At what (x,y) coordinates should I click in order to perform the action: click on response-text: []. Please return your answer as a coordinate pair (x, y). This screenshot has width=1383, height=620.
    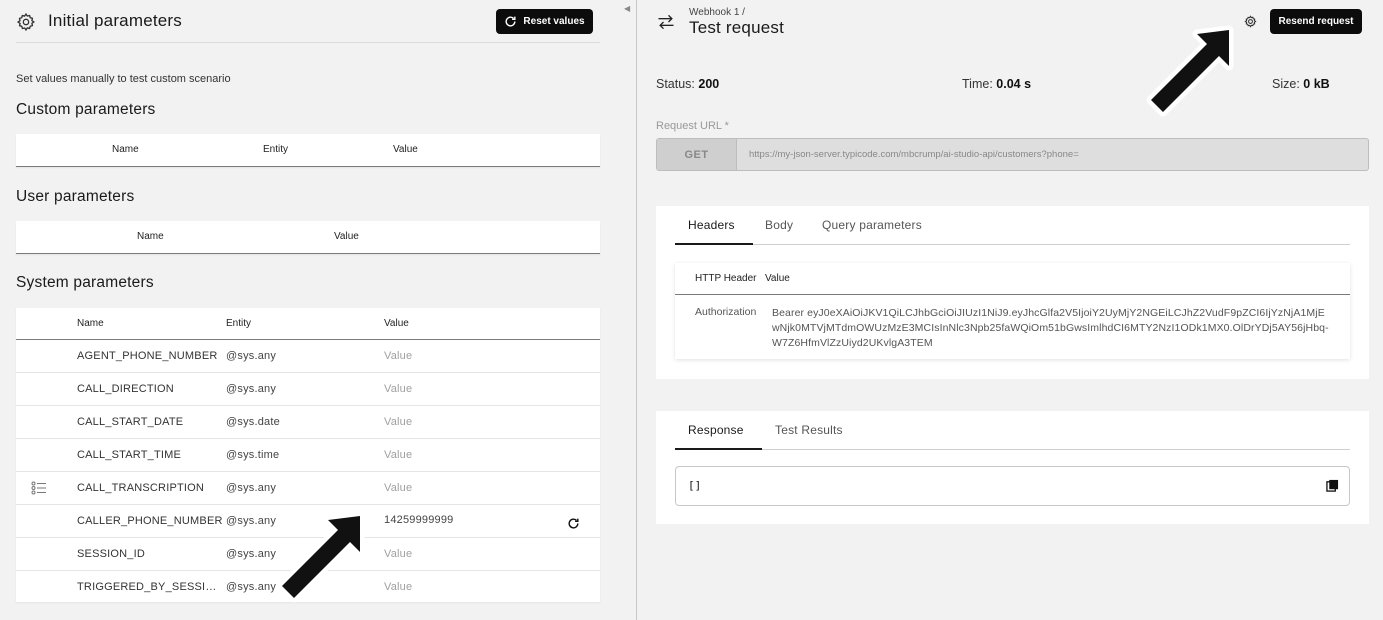
    Looking at the image, I should click on (695, 485).